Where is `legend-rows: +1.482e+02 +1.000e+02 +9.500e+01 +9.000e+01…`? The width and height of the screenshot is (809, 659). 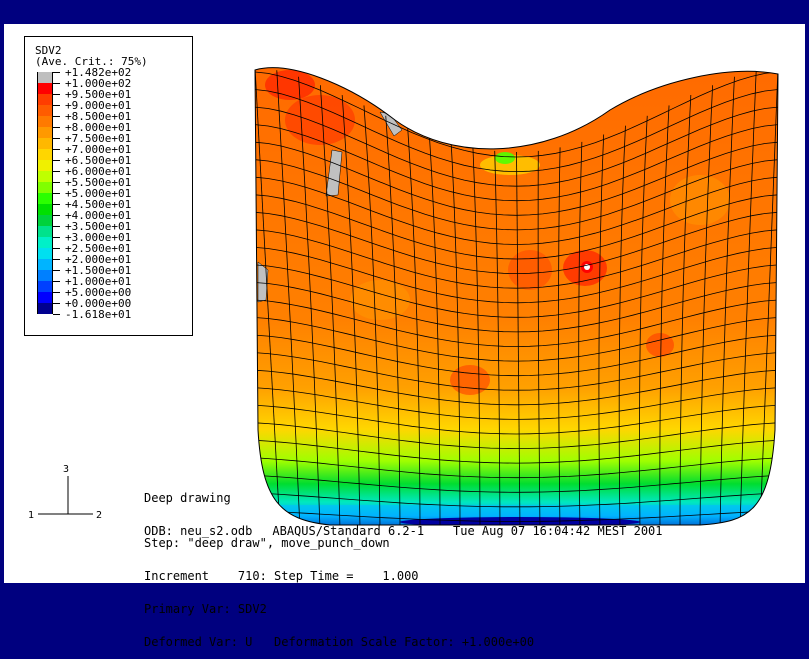
legend-rows: +1.482e+02 +1.000e+02 +9.500e+01 +9.000e+01… is located at coordinates (113, 193).